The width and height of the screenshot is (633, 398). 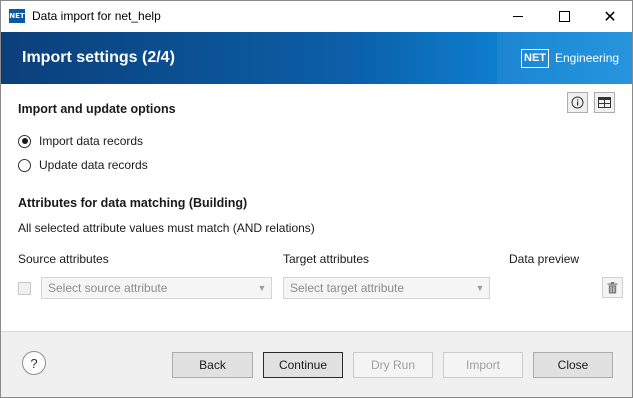 I want to click on continue-button: Continue, so click(x=303, y=365).